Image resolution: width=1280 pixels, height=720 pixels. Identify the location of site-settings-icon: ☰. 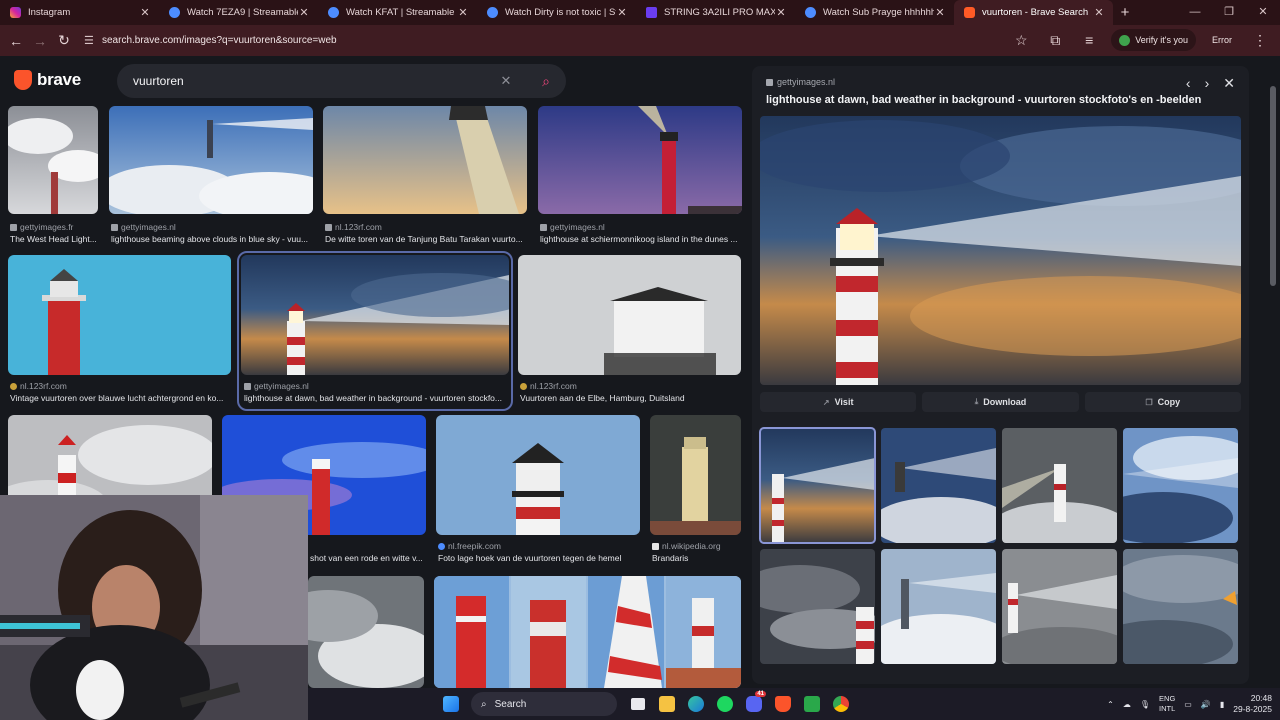
(93, 40).